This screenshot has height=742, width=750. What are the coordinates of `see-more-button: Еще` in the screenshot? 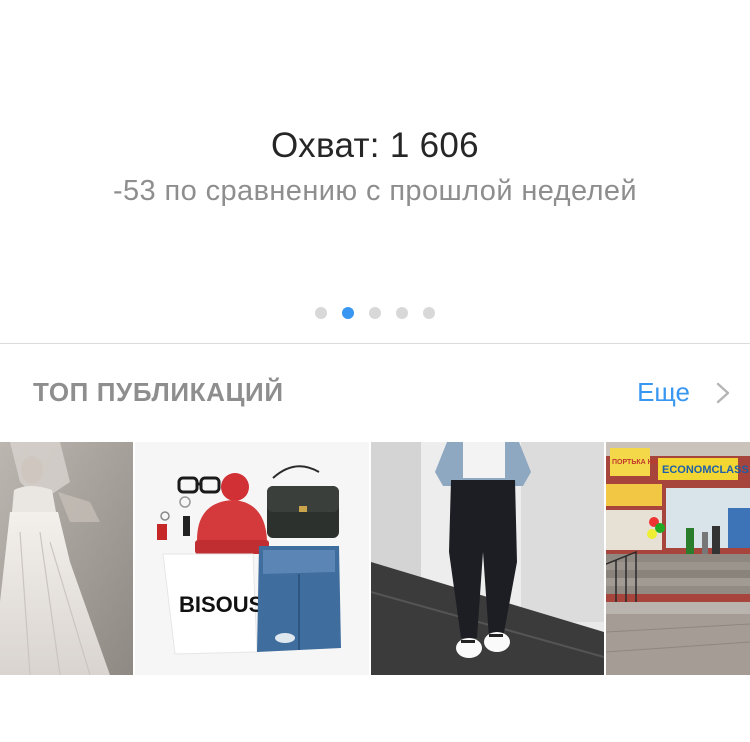 It's located at (684, 392).